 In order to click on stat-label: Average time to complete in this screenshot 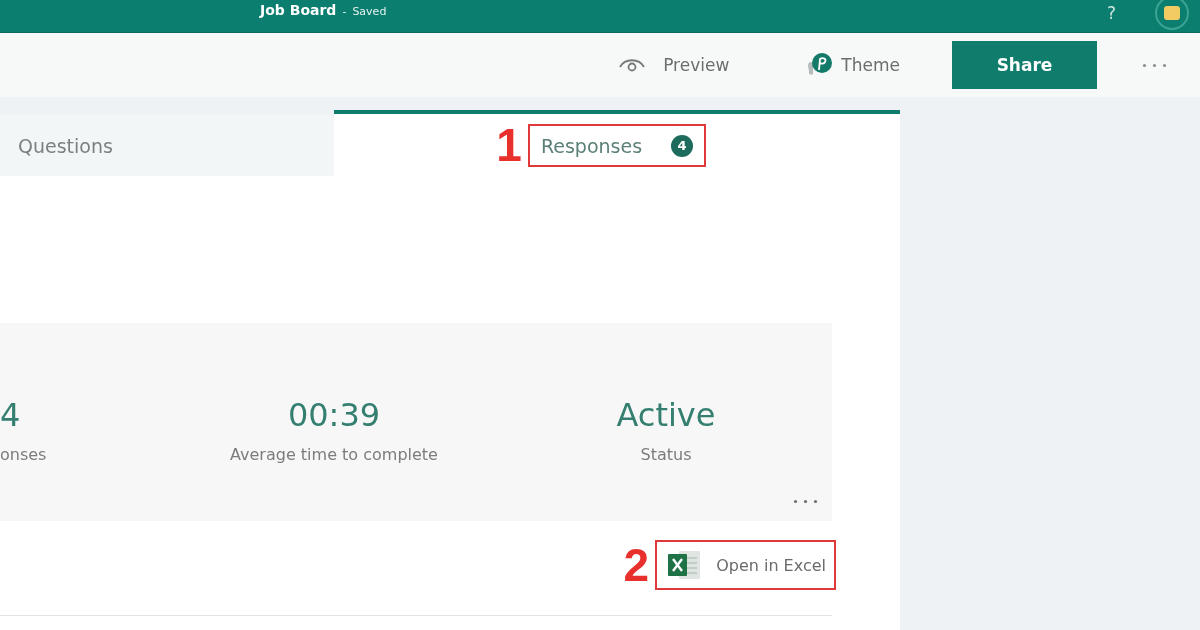, I will do `click(334, 454)`.